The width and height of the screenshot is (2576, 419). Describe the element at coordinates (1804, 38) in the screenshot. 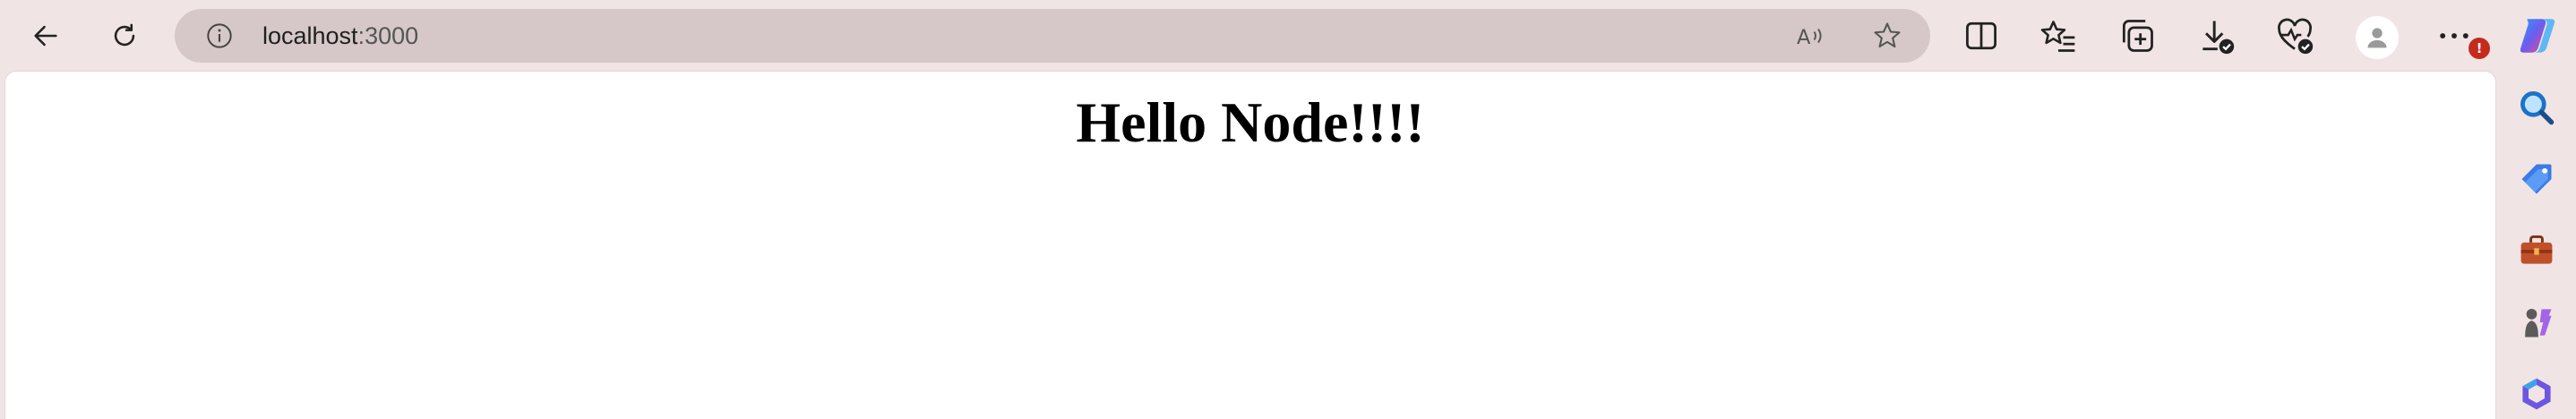

I see `svg-text: A` at that location.